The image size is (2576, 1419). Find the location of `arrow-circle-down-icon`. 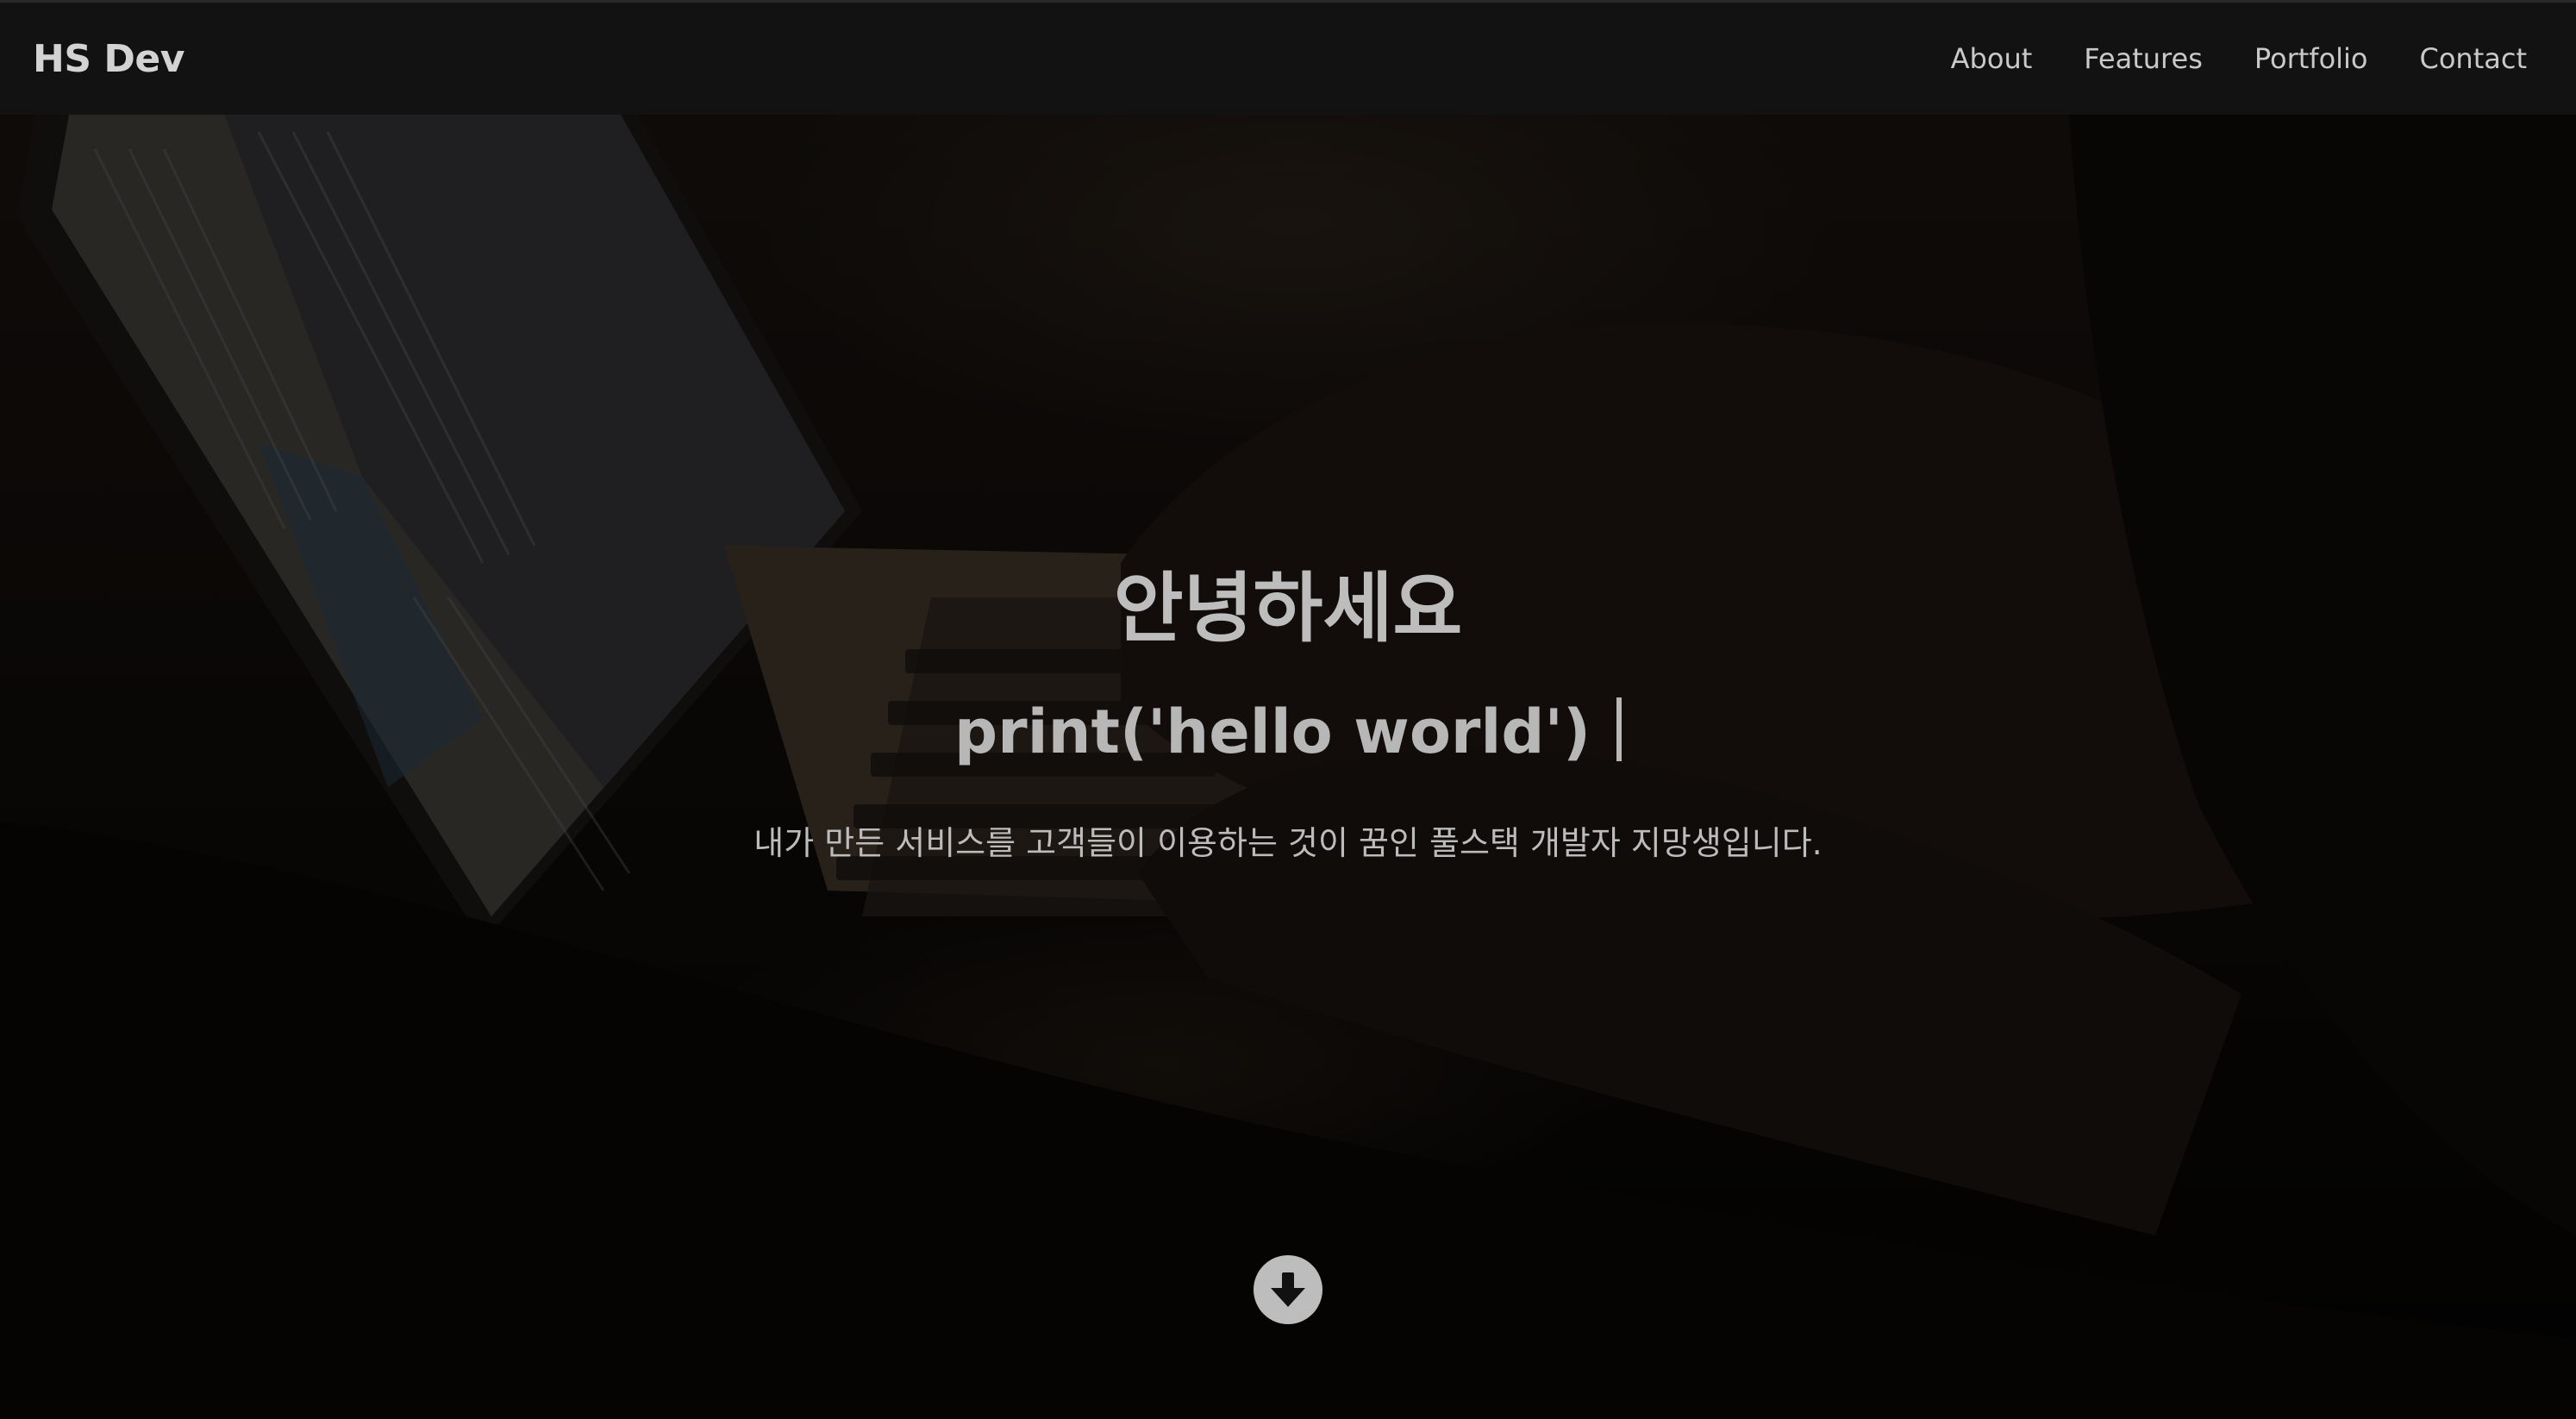

arrow-circle-down-icon is located at coordinates (1288, 1289).